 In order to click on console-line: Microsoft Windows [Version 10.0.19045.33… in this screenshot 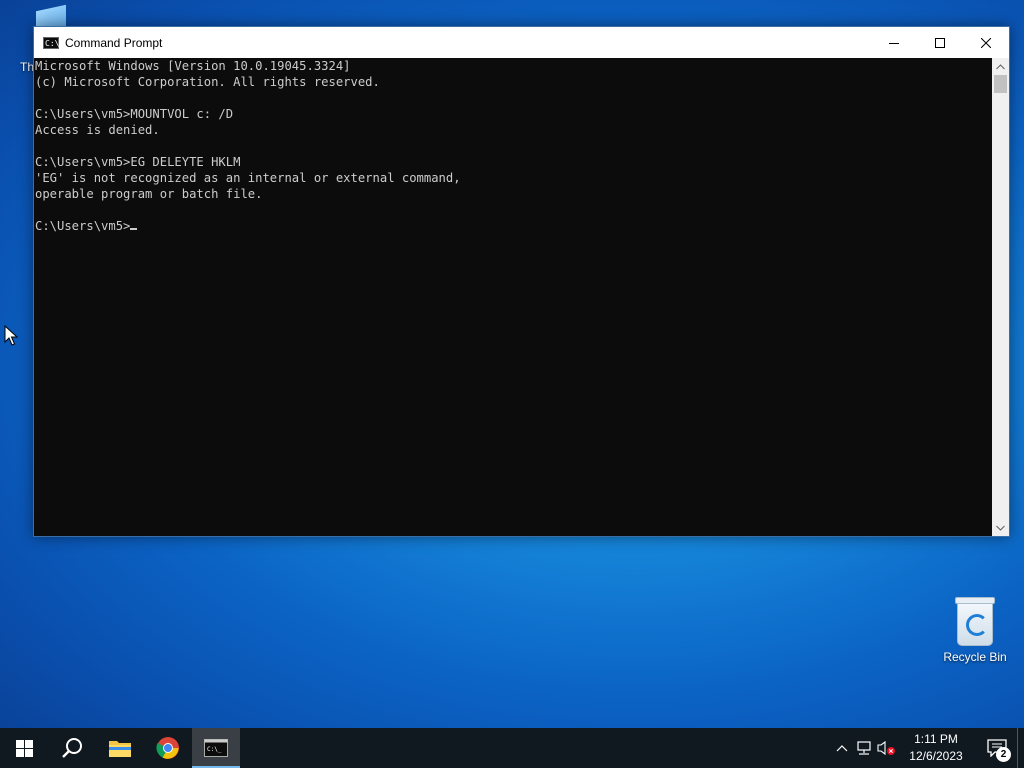, I will do `click(193, 66)`.